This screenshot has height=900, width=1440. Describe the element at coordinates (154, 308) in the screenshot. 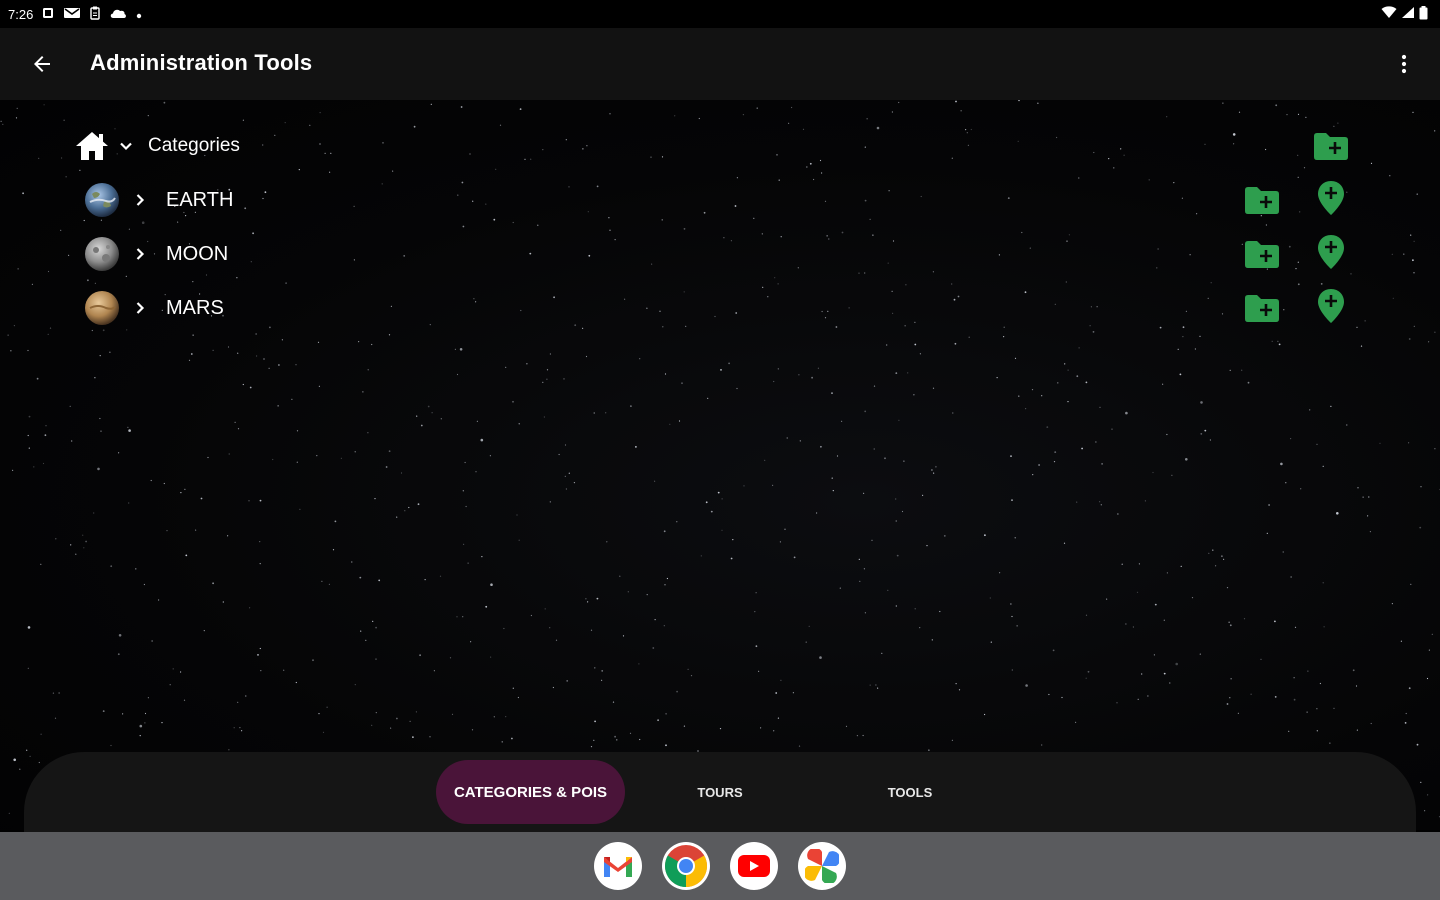

I see `tree-item-mars: MARS` at that location.